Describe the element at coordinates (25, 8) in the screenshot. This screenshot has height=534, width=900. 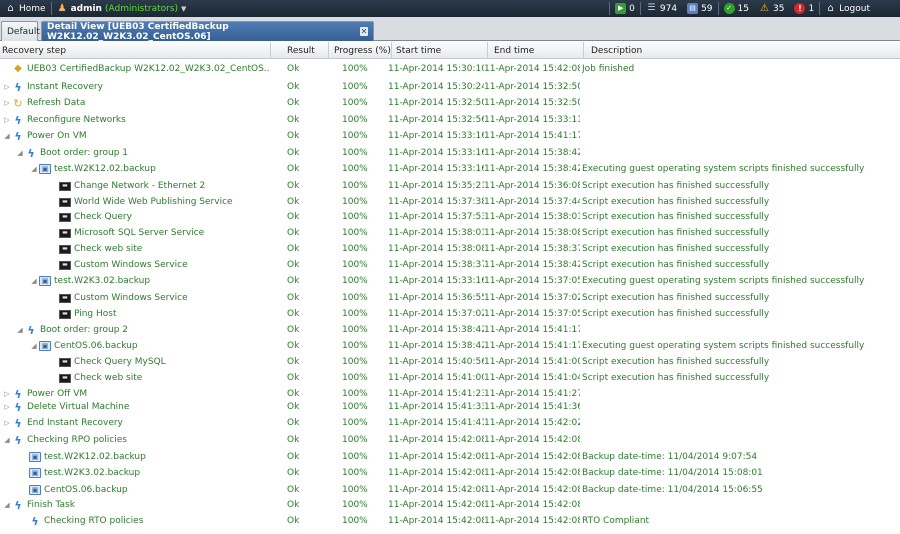
I see `home-link: ⌂ Home` at that location.